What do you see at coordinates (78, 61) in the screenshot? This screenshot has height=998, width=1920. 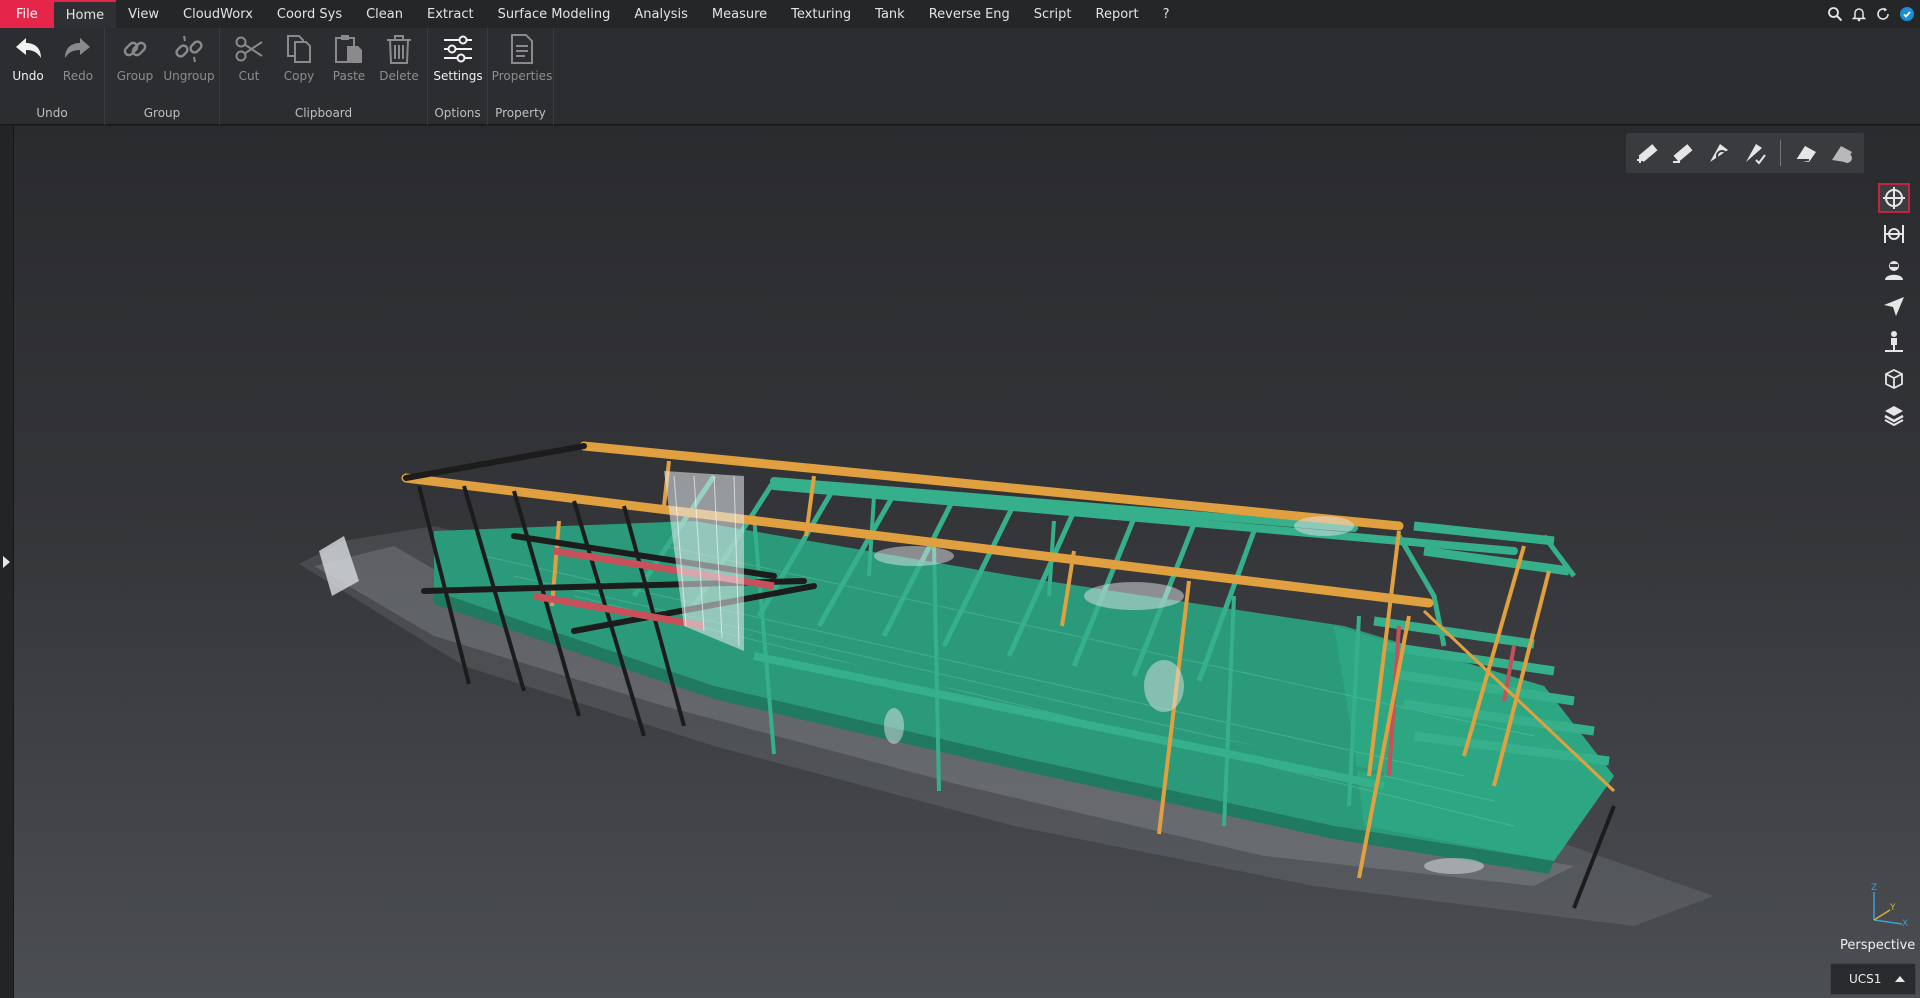 I see `redo-button: Redo` at bounding box center [78, 61].